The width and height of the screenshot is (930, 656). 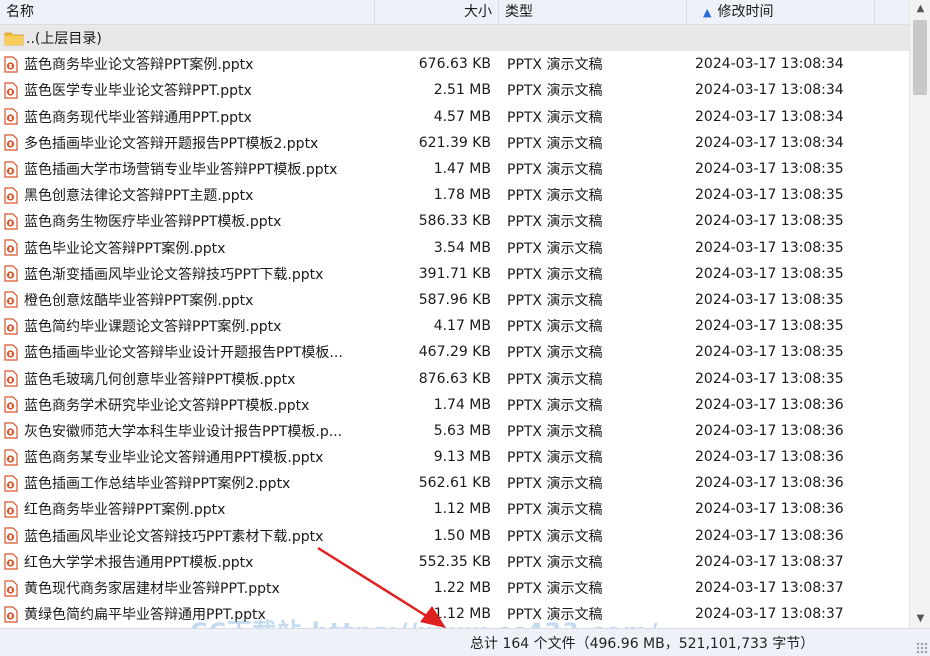 What do you see at coordinates (64, 39) in the screenshot?
I see `parent-directory-label: ..(上层目录)` at bounding box center [64, 39].